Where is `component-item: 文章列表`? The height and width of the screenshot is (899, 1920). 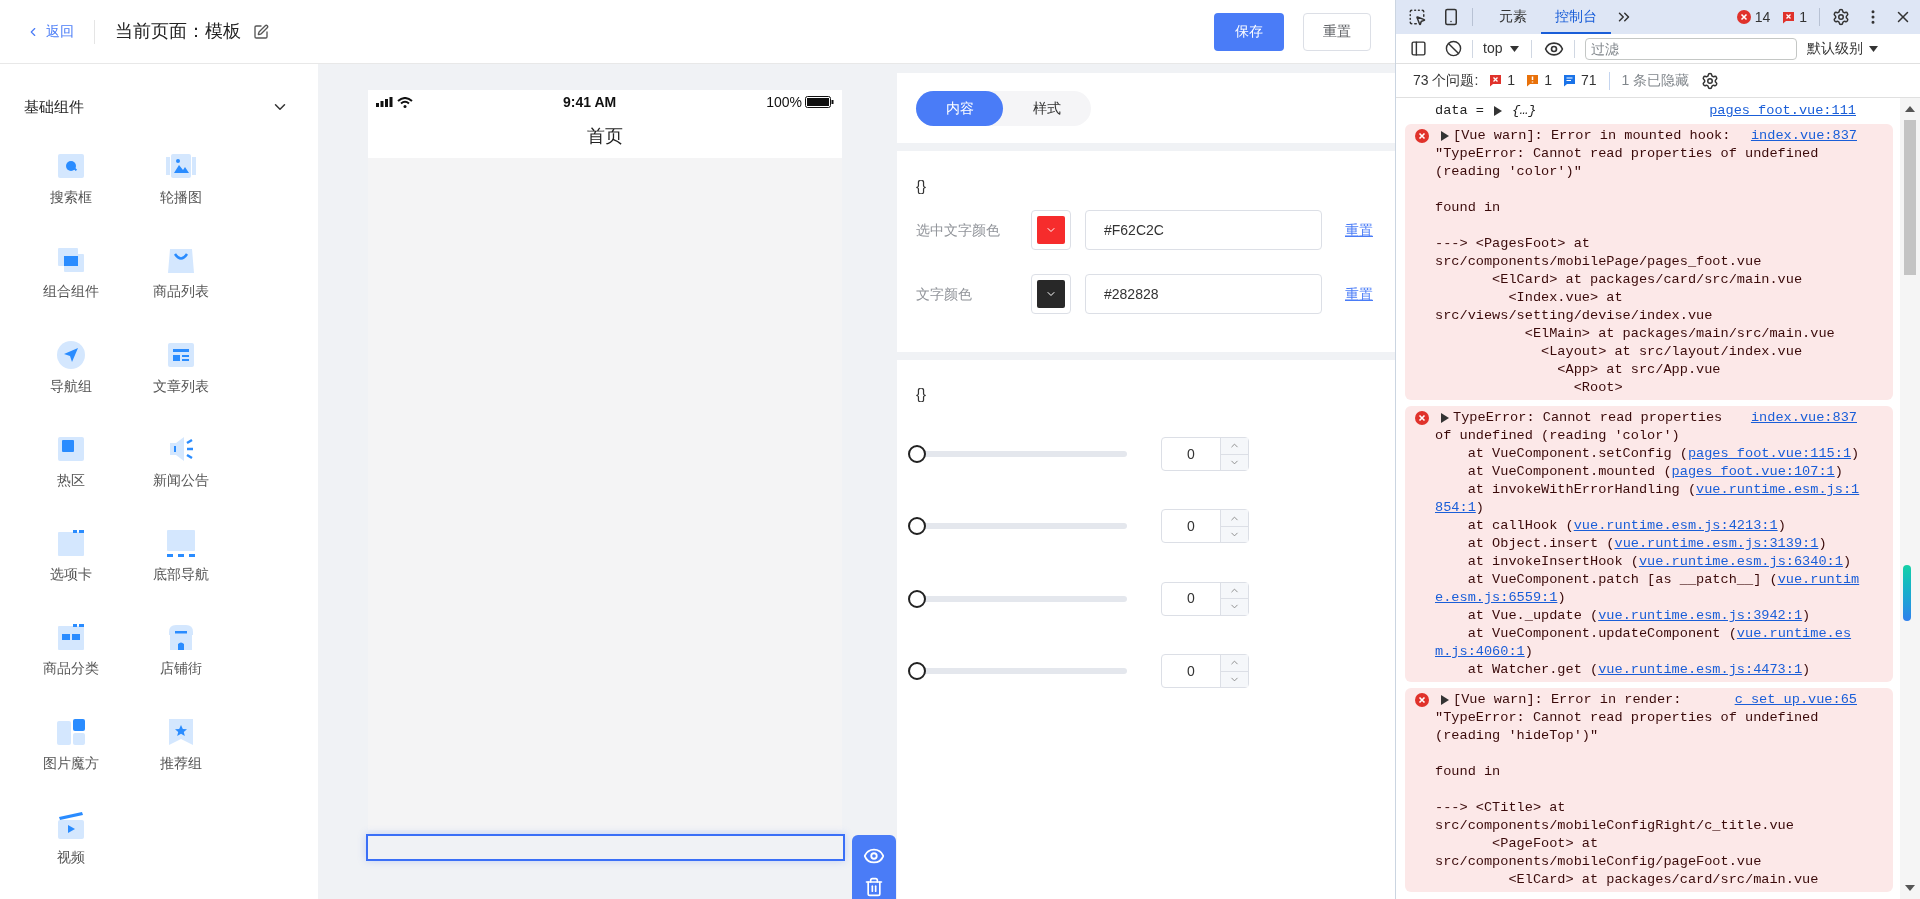
component-item: 文章列表 is located at coordinates (181, 386).